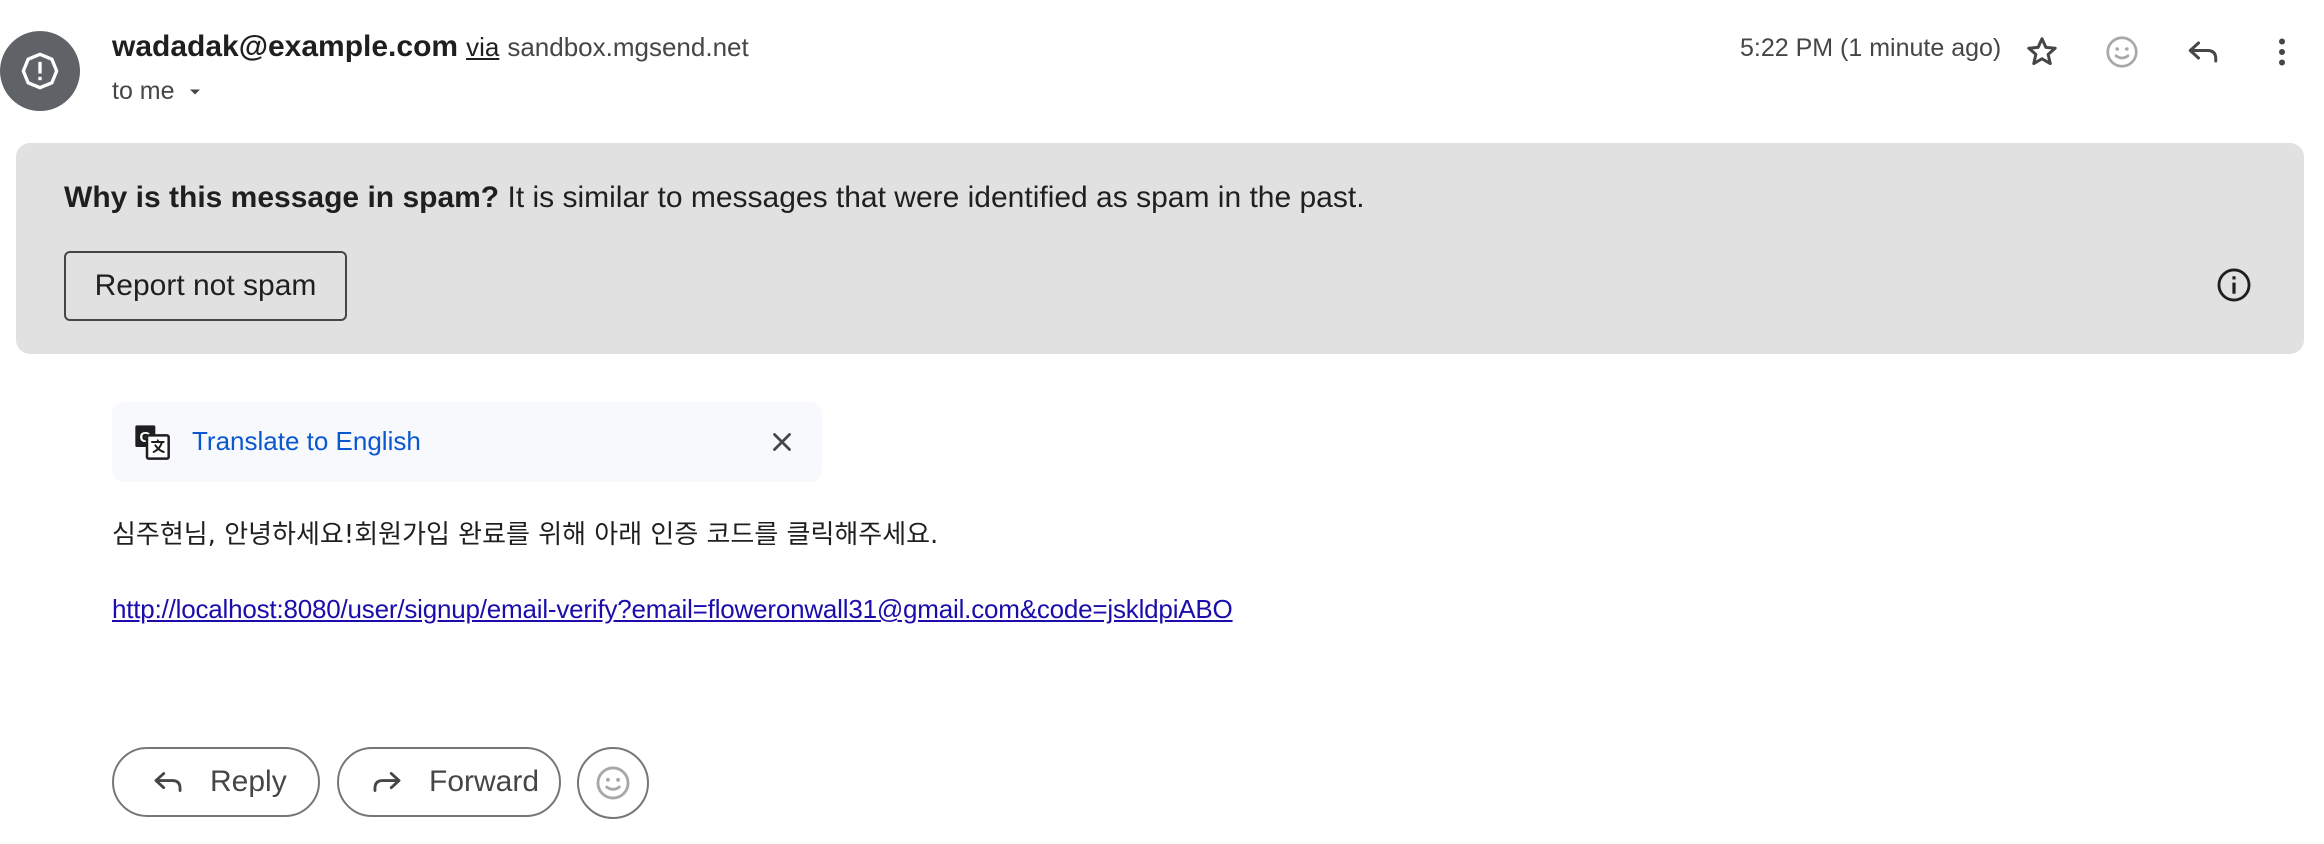 This screenshot has height=844, width=2324. I want to click on translate-bar: G Translate to English, so click(467, 442).